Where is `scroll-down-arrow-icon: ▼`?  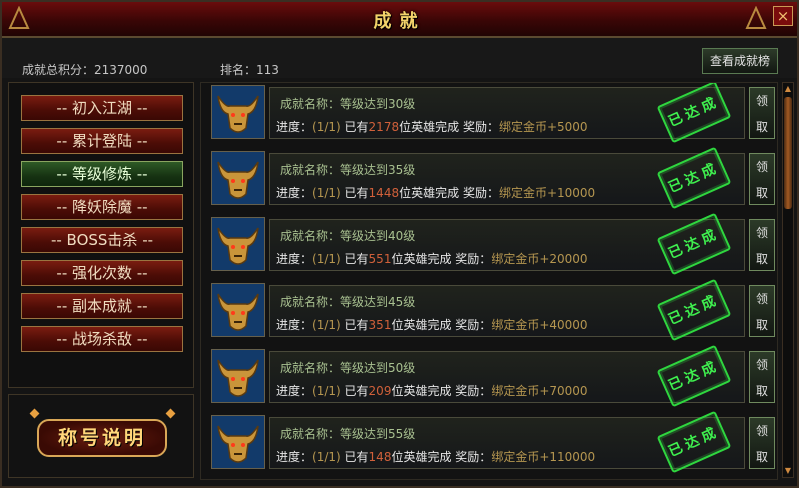
scroll-down-arrow-icon: ▼ is located at coordinates (788, 471).